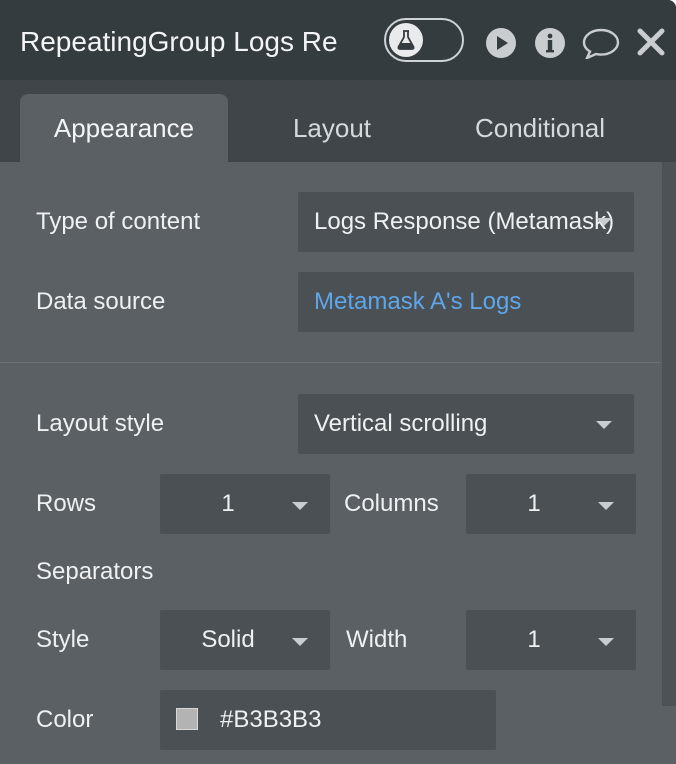 This screenshot has height=764, width=676. Describe the element at coordinates (101, 301) in the screenshot. I see `data-source-label: Data source` at that location.